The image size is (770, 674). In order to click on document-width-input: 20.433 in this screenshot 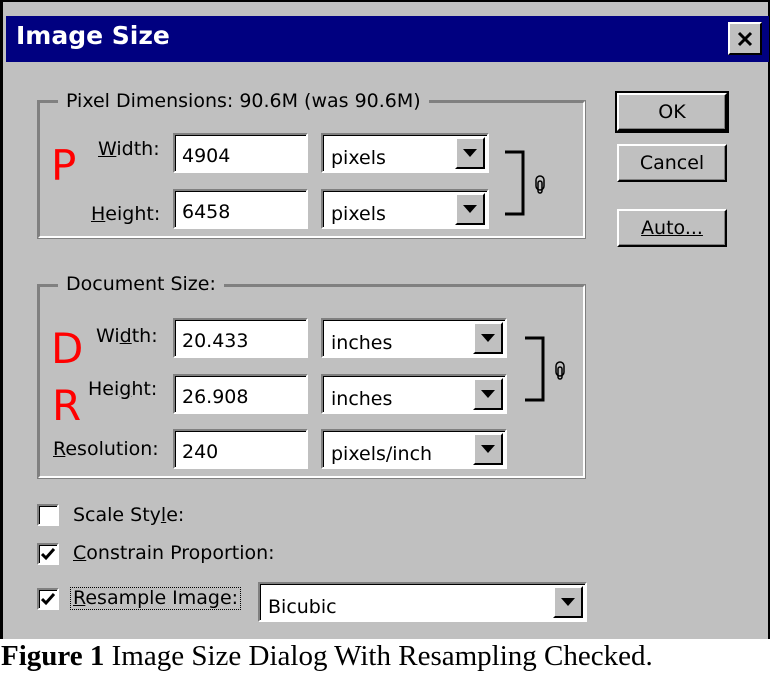, I will do `click(240, 338)`.